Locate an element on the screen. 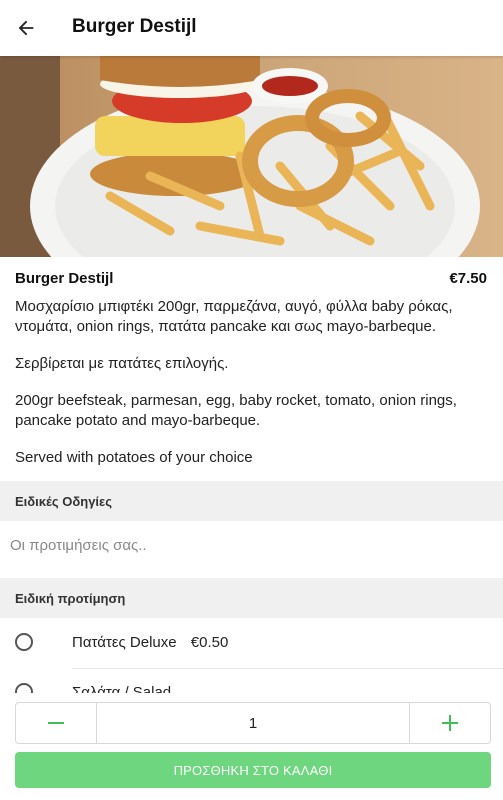 Image resolution: width=503 pixels, height=800 pixels. arrow-left-icon is located at coordinates (26, 28).